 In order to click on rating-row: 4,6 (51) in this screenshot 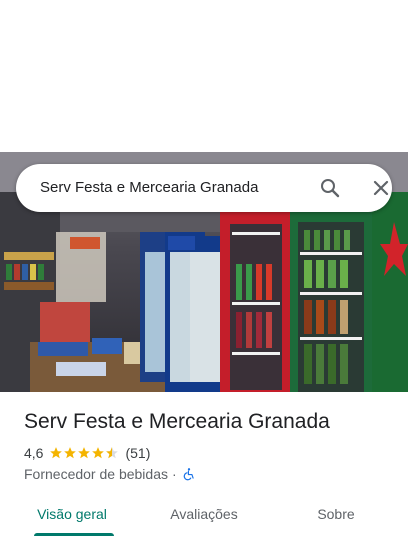, I will do `click(87, 453)`.